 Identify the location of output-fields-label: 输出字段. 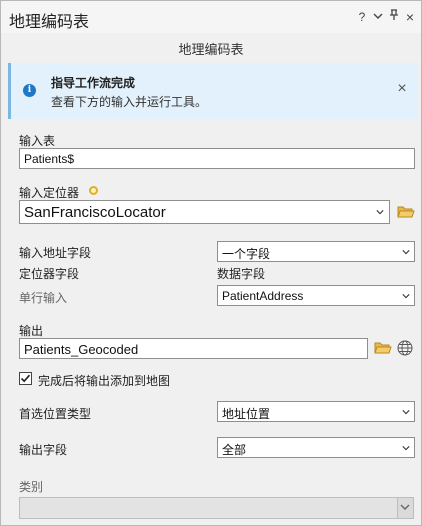
(43, 450).